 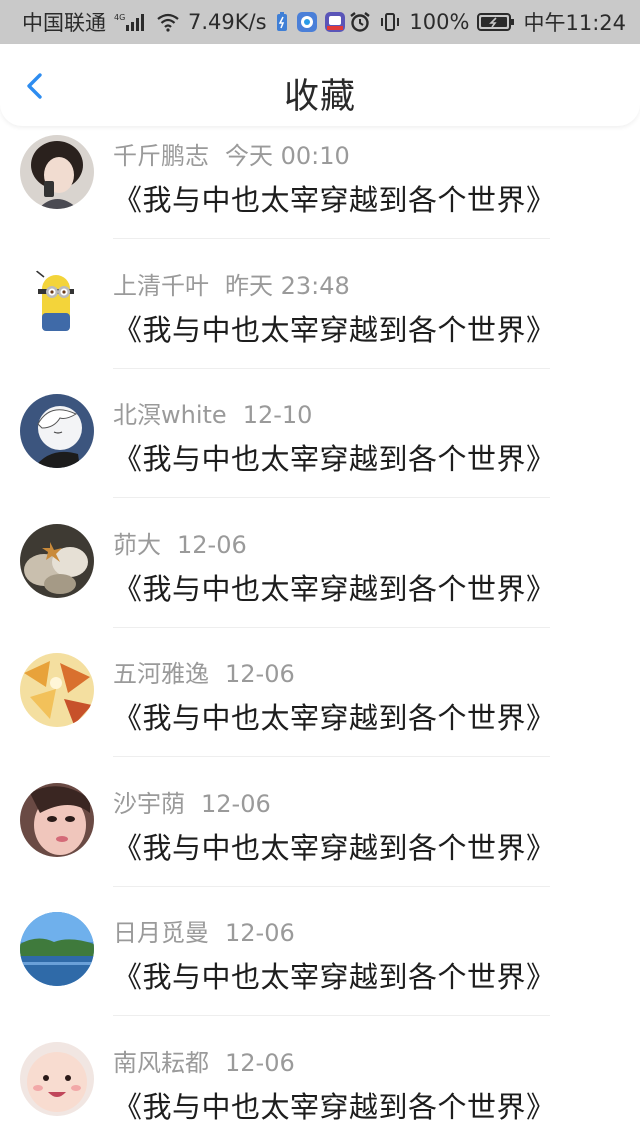 I want to click on list-item: 南风耘都 12-06 《我与中也太宰穿越到各个世界》, so click(x=320, y=1080).